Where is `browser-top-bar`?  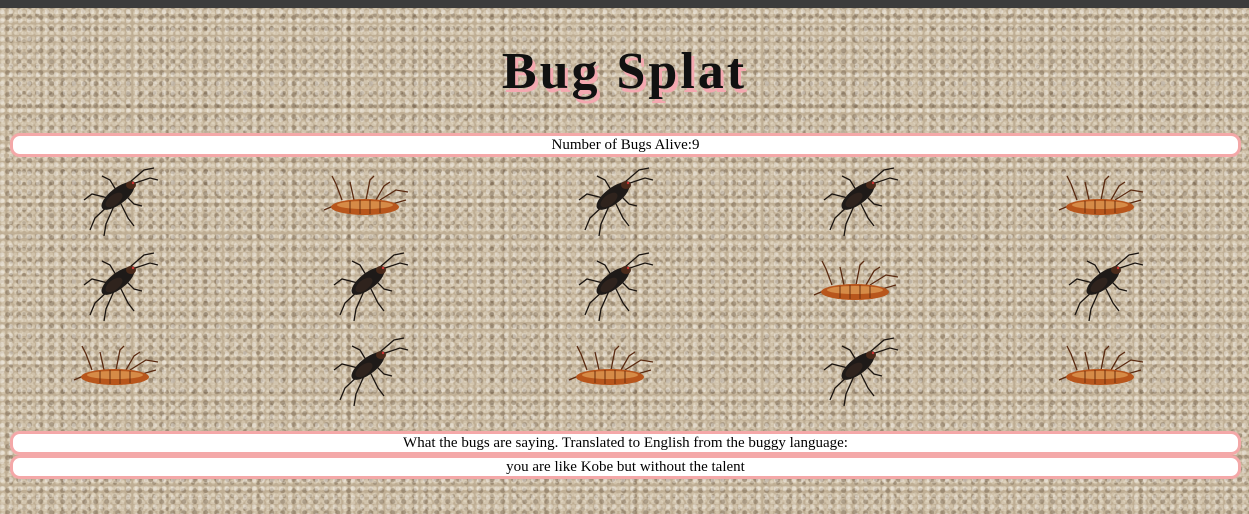 browser-top-bar is located at coordinates (624, 4).